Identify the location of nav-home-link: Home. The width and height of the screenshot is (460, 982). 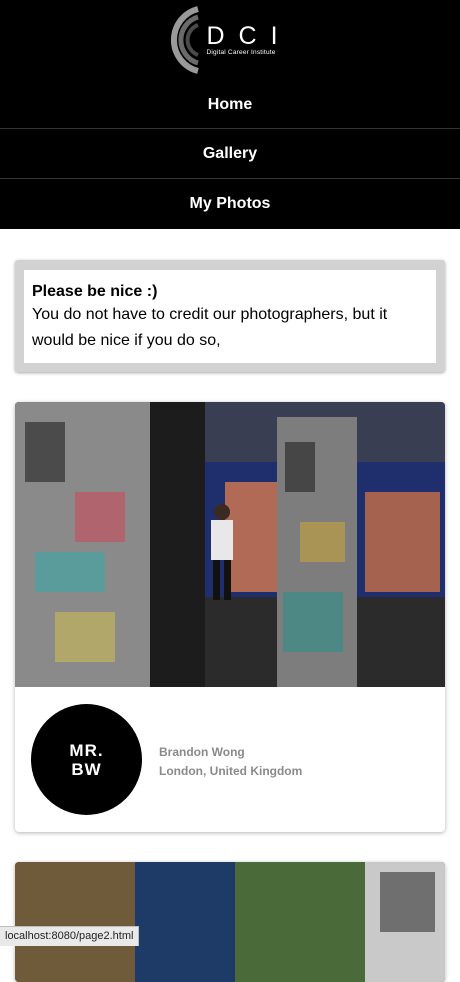
(230, 104).